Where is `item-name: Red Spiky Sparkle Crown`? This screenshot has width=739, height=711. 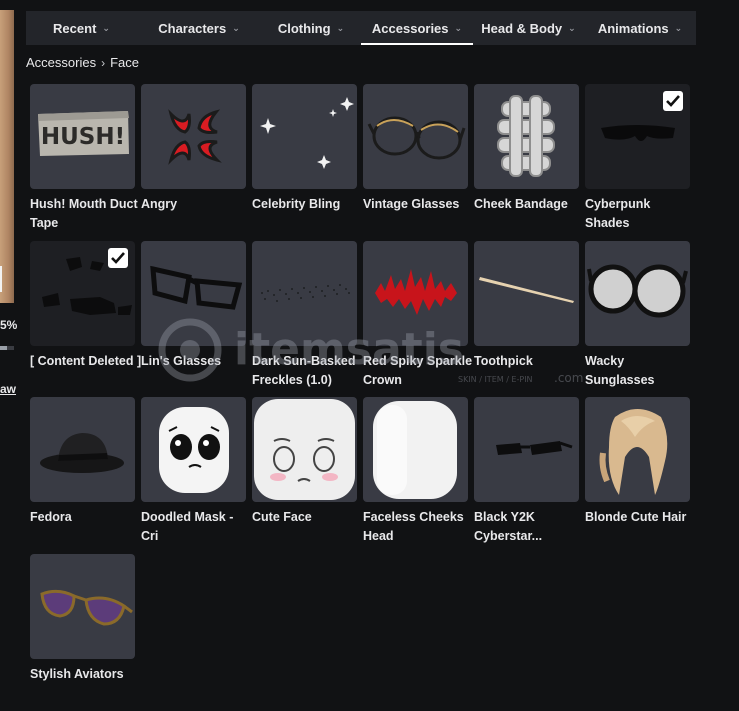 item-name: Red Spiky Sparkle Crown is located at coordinates (418, 370).